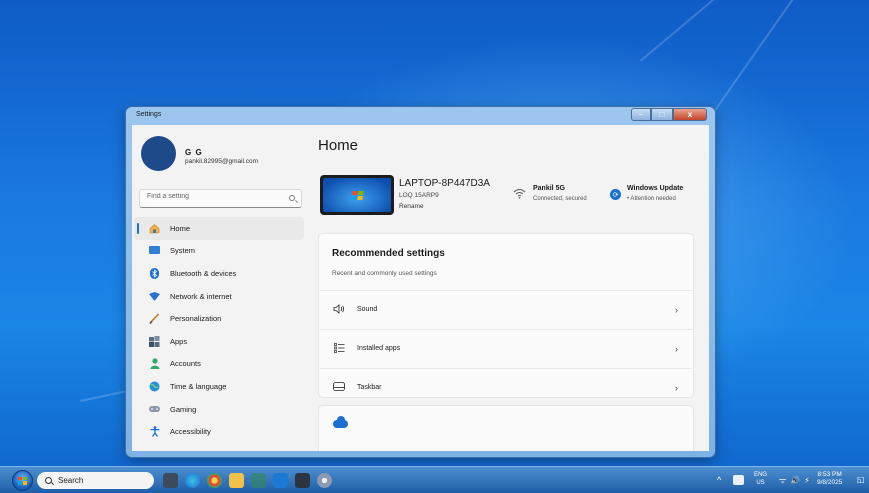 This screenshot has height=493, width=869. I want to click on desktop-preview, so click(357, 195).